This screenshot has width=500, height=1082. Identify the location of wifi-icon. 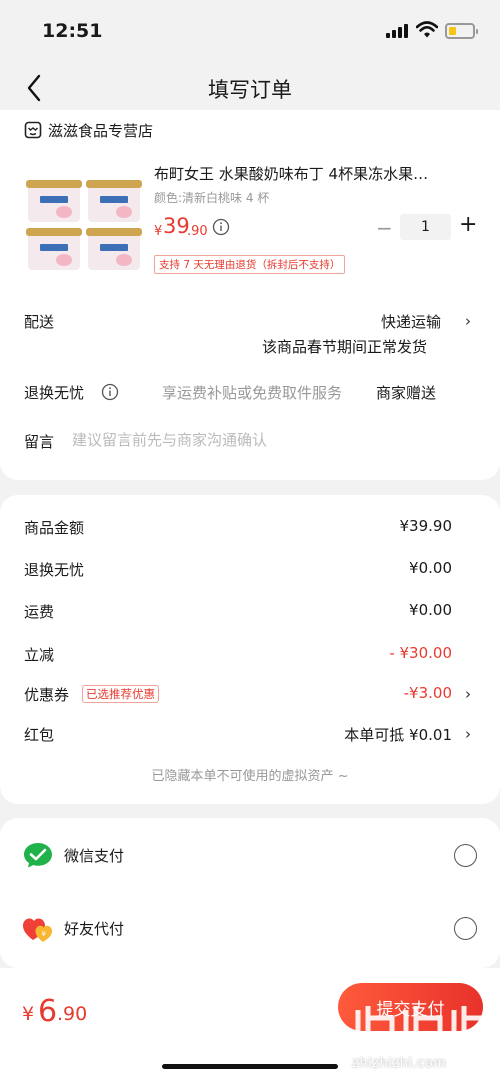
(427, 29).